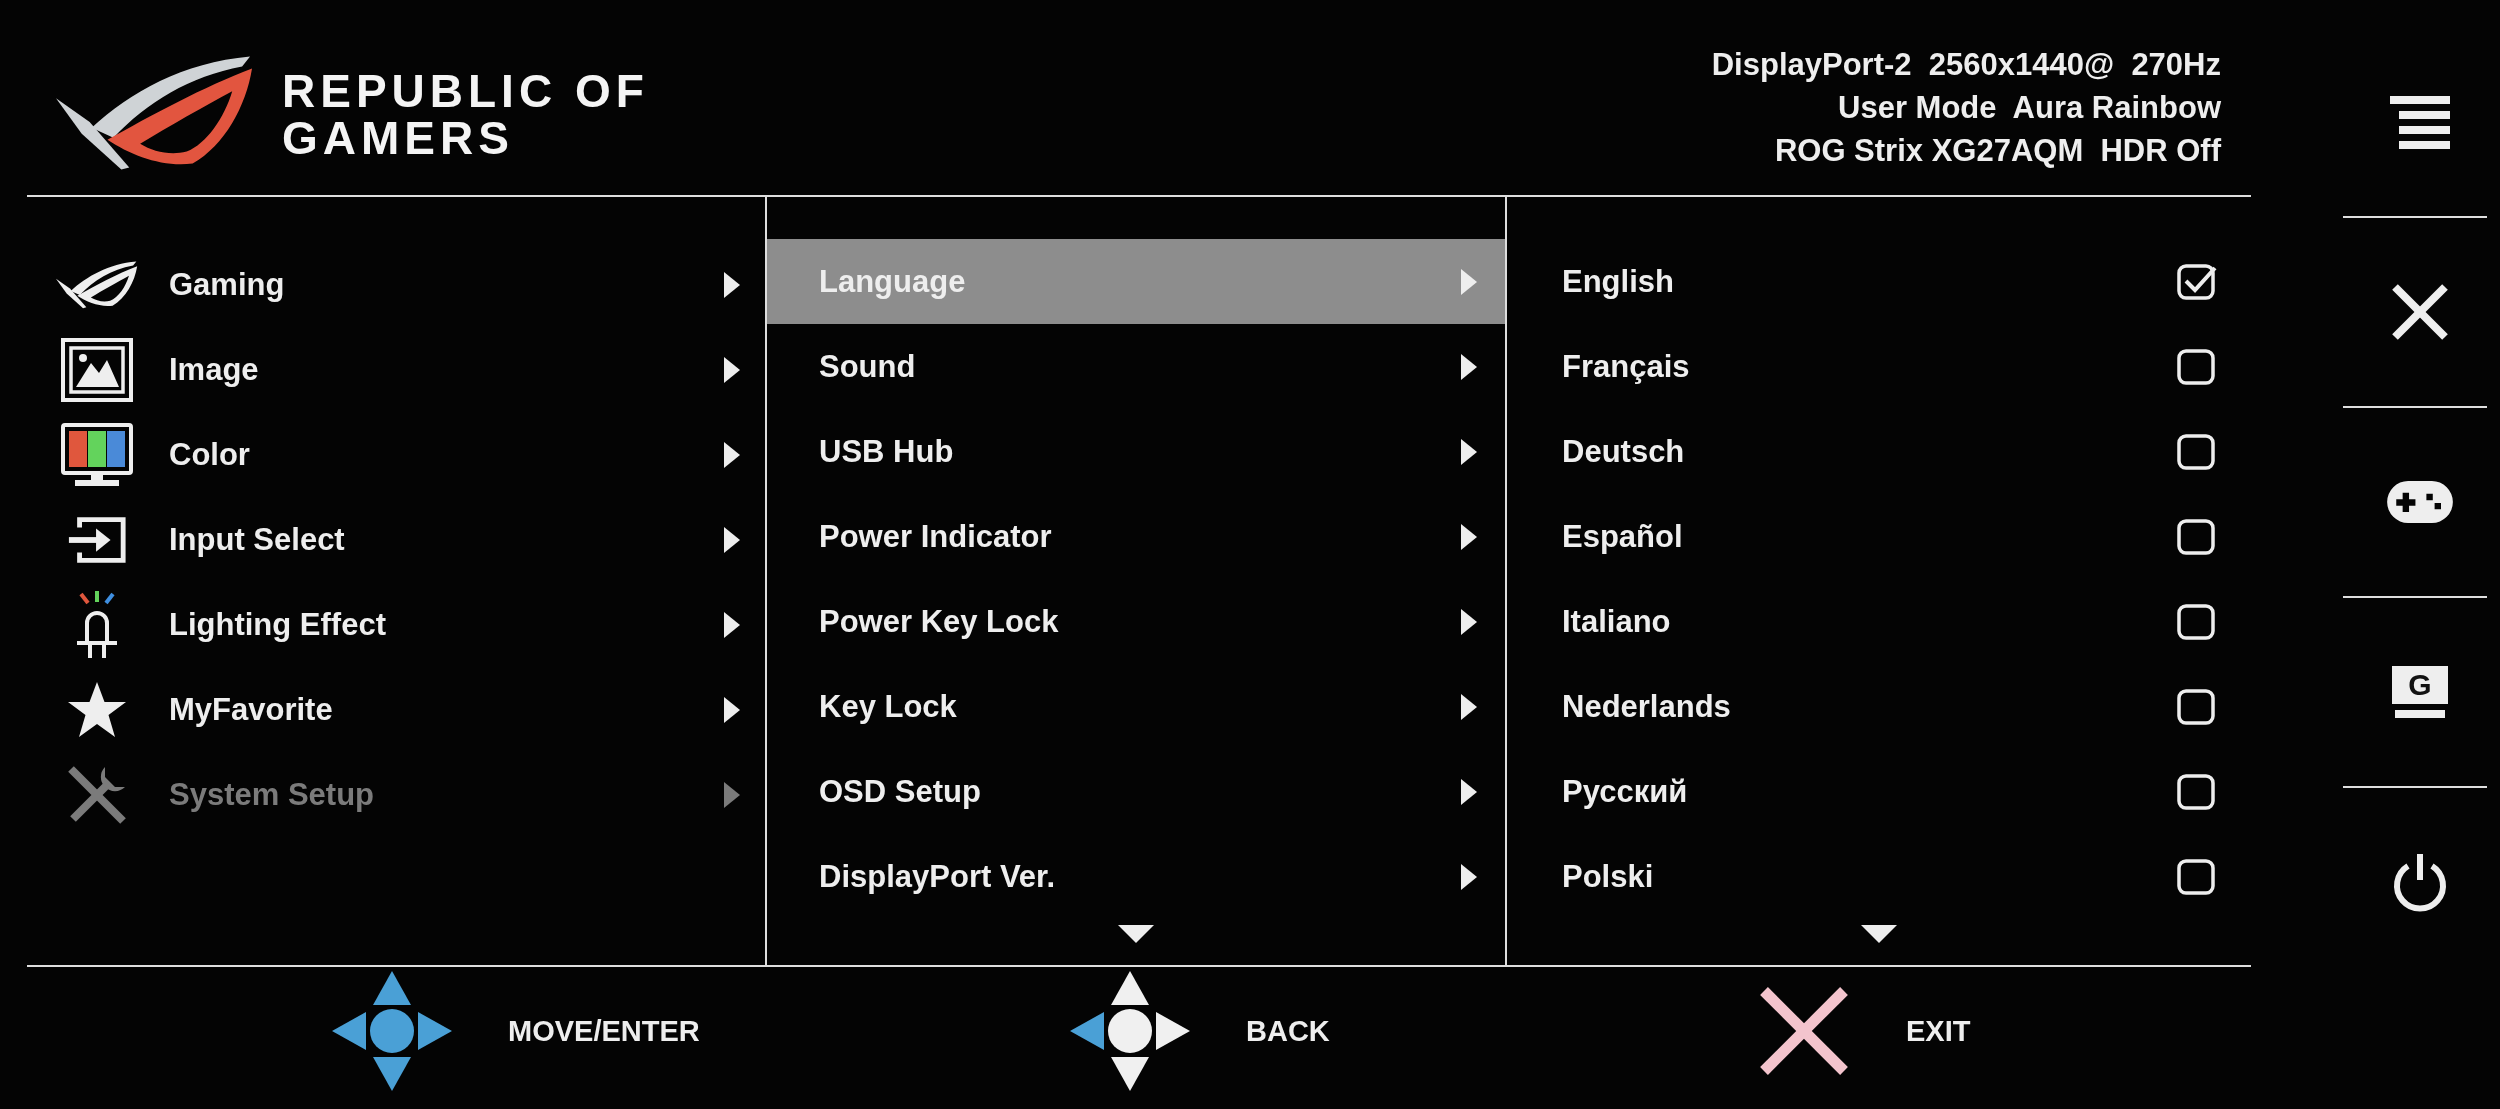 This screenshot has height=1109, width=2500. I want to click on status-text: User Mode Aura Rainbow, so click(2029, 108).